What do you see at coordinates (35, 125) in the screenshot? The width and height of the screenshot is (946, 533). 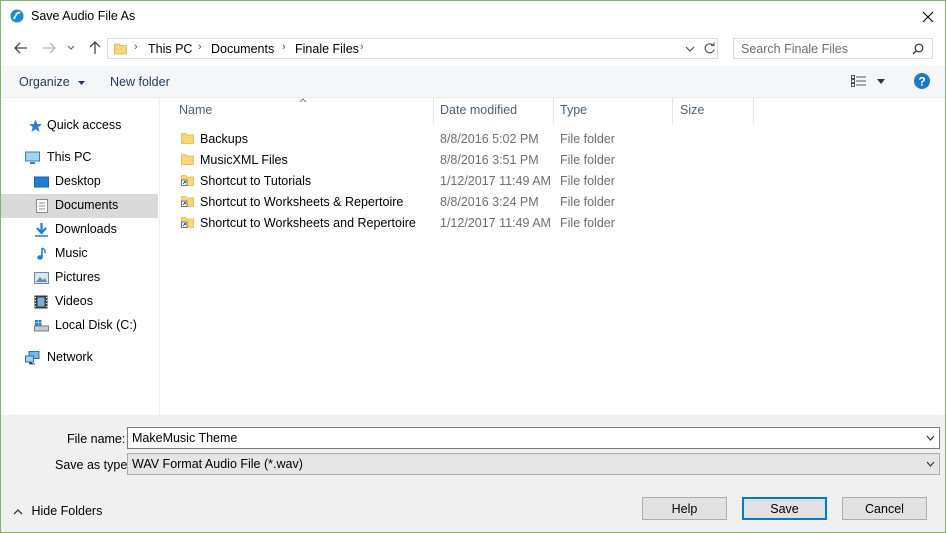 I see `star-icon` at bounding box center [35, 125].